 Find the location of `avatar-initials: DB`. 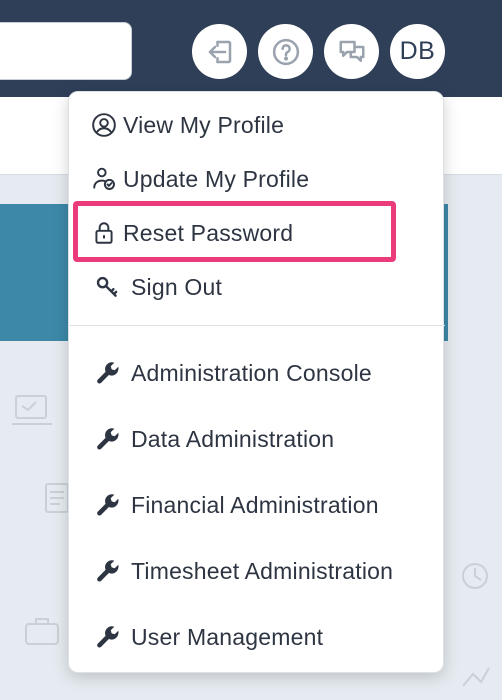

avatar-initials: DB is located at coordinates (417, 51).